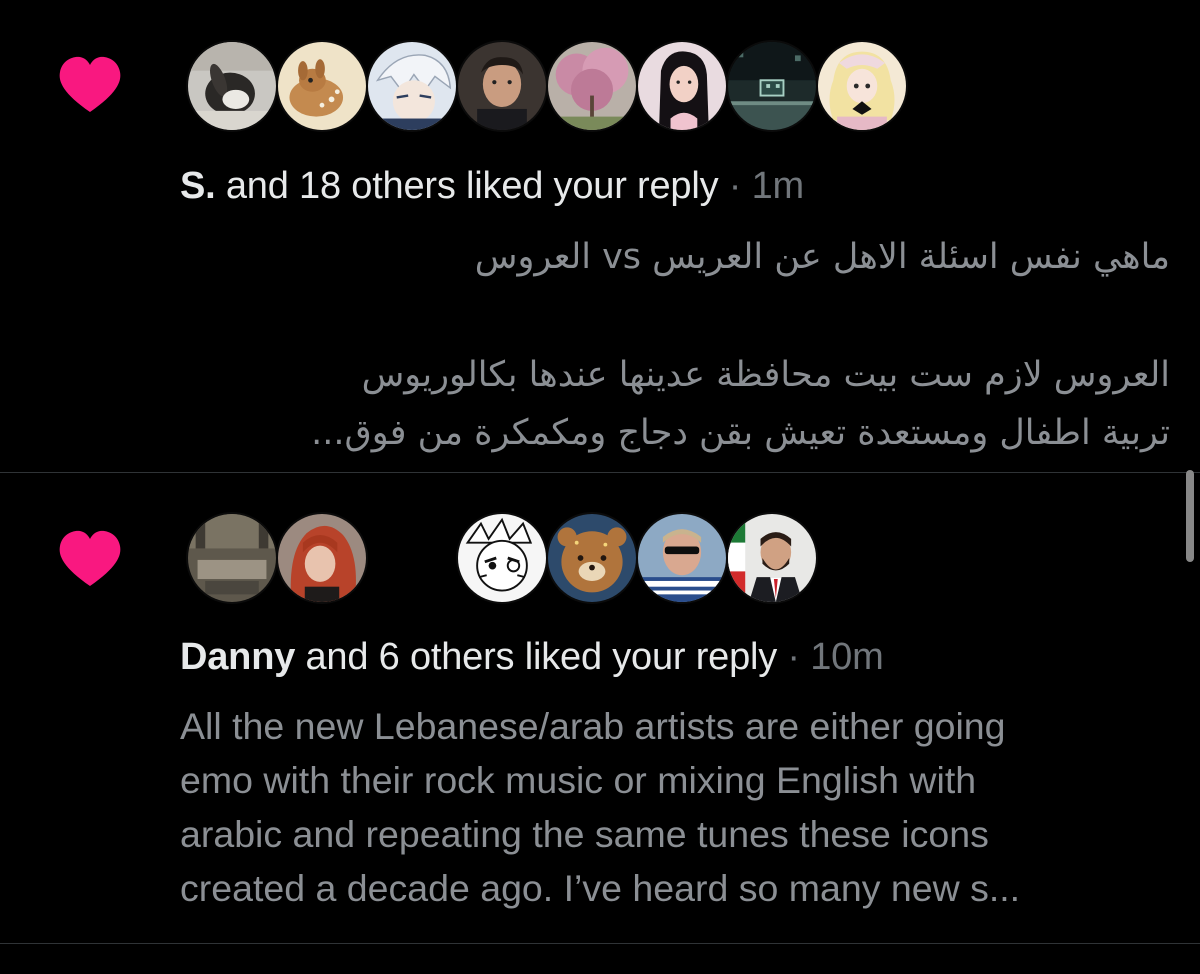 This screenshot has height=974, width=1200. What do you see at coordinates (237, 657) in the screenshot?
I see `liker-name: Danny` at bounding box center [237, 657].